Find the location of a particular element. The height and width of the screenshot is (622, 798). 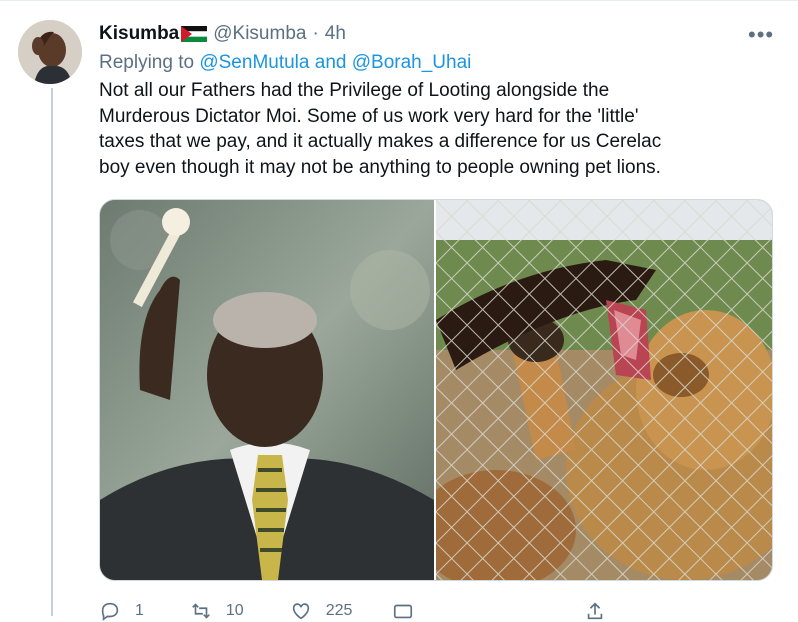

reply-icon is located at coordinates (110, 611).